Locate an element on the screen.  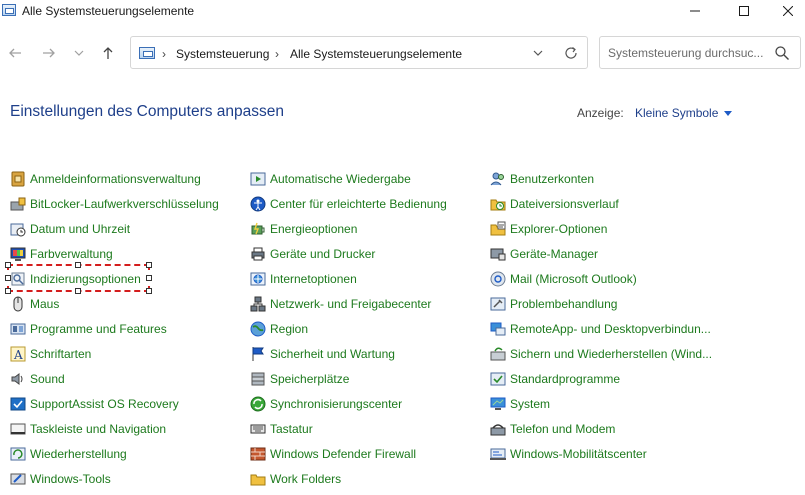
list-item: Speicherplätze is located at coordinates (370, 378).